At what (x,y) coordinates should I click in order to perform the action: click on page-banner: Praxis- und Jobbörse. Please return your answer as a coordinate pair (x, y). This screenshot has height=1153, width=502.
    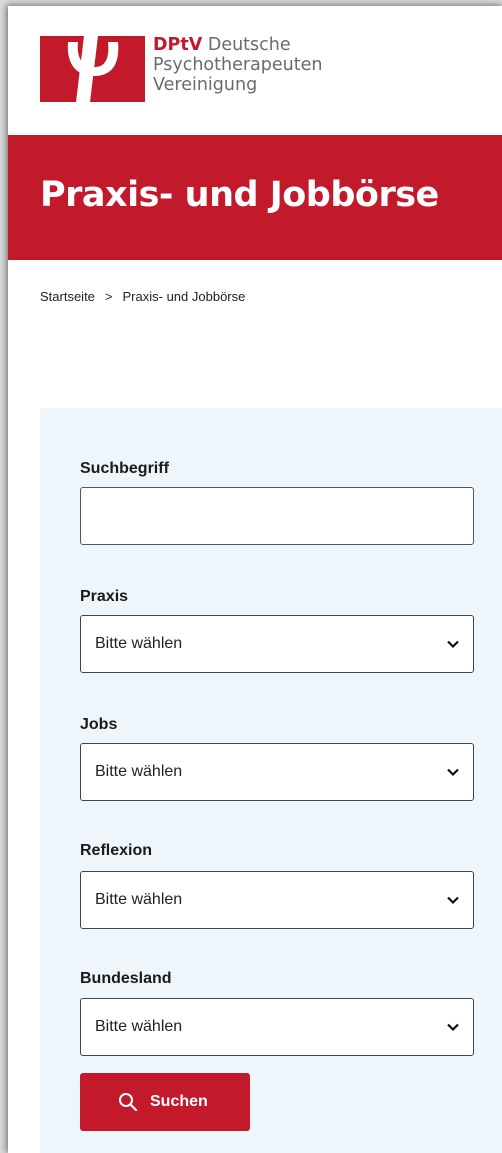
    Looking at the image, I should click on (255, 197).